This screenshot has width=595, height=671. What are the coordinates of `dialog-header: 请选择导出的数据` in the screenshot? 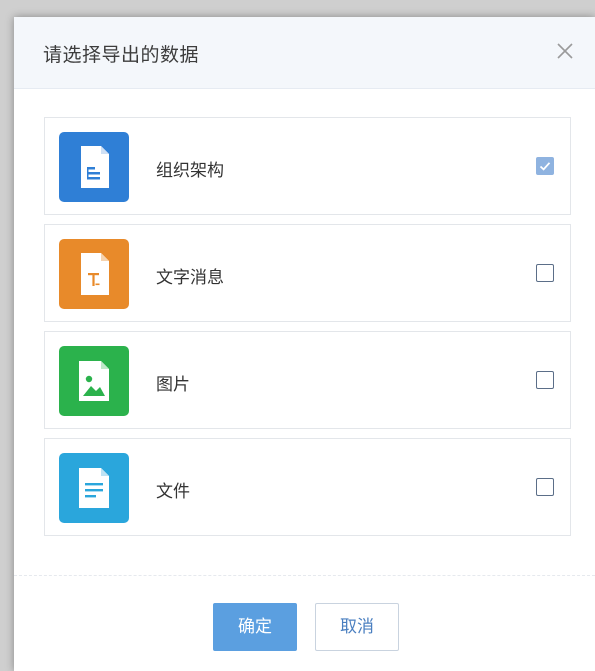 It's located at (304, 53).